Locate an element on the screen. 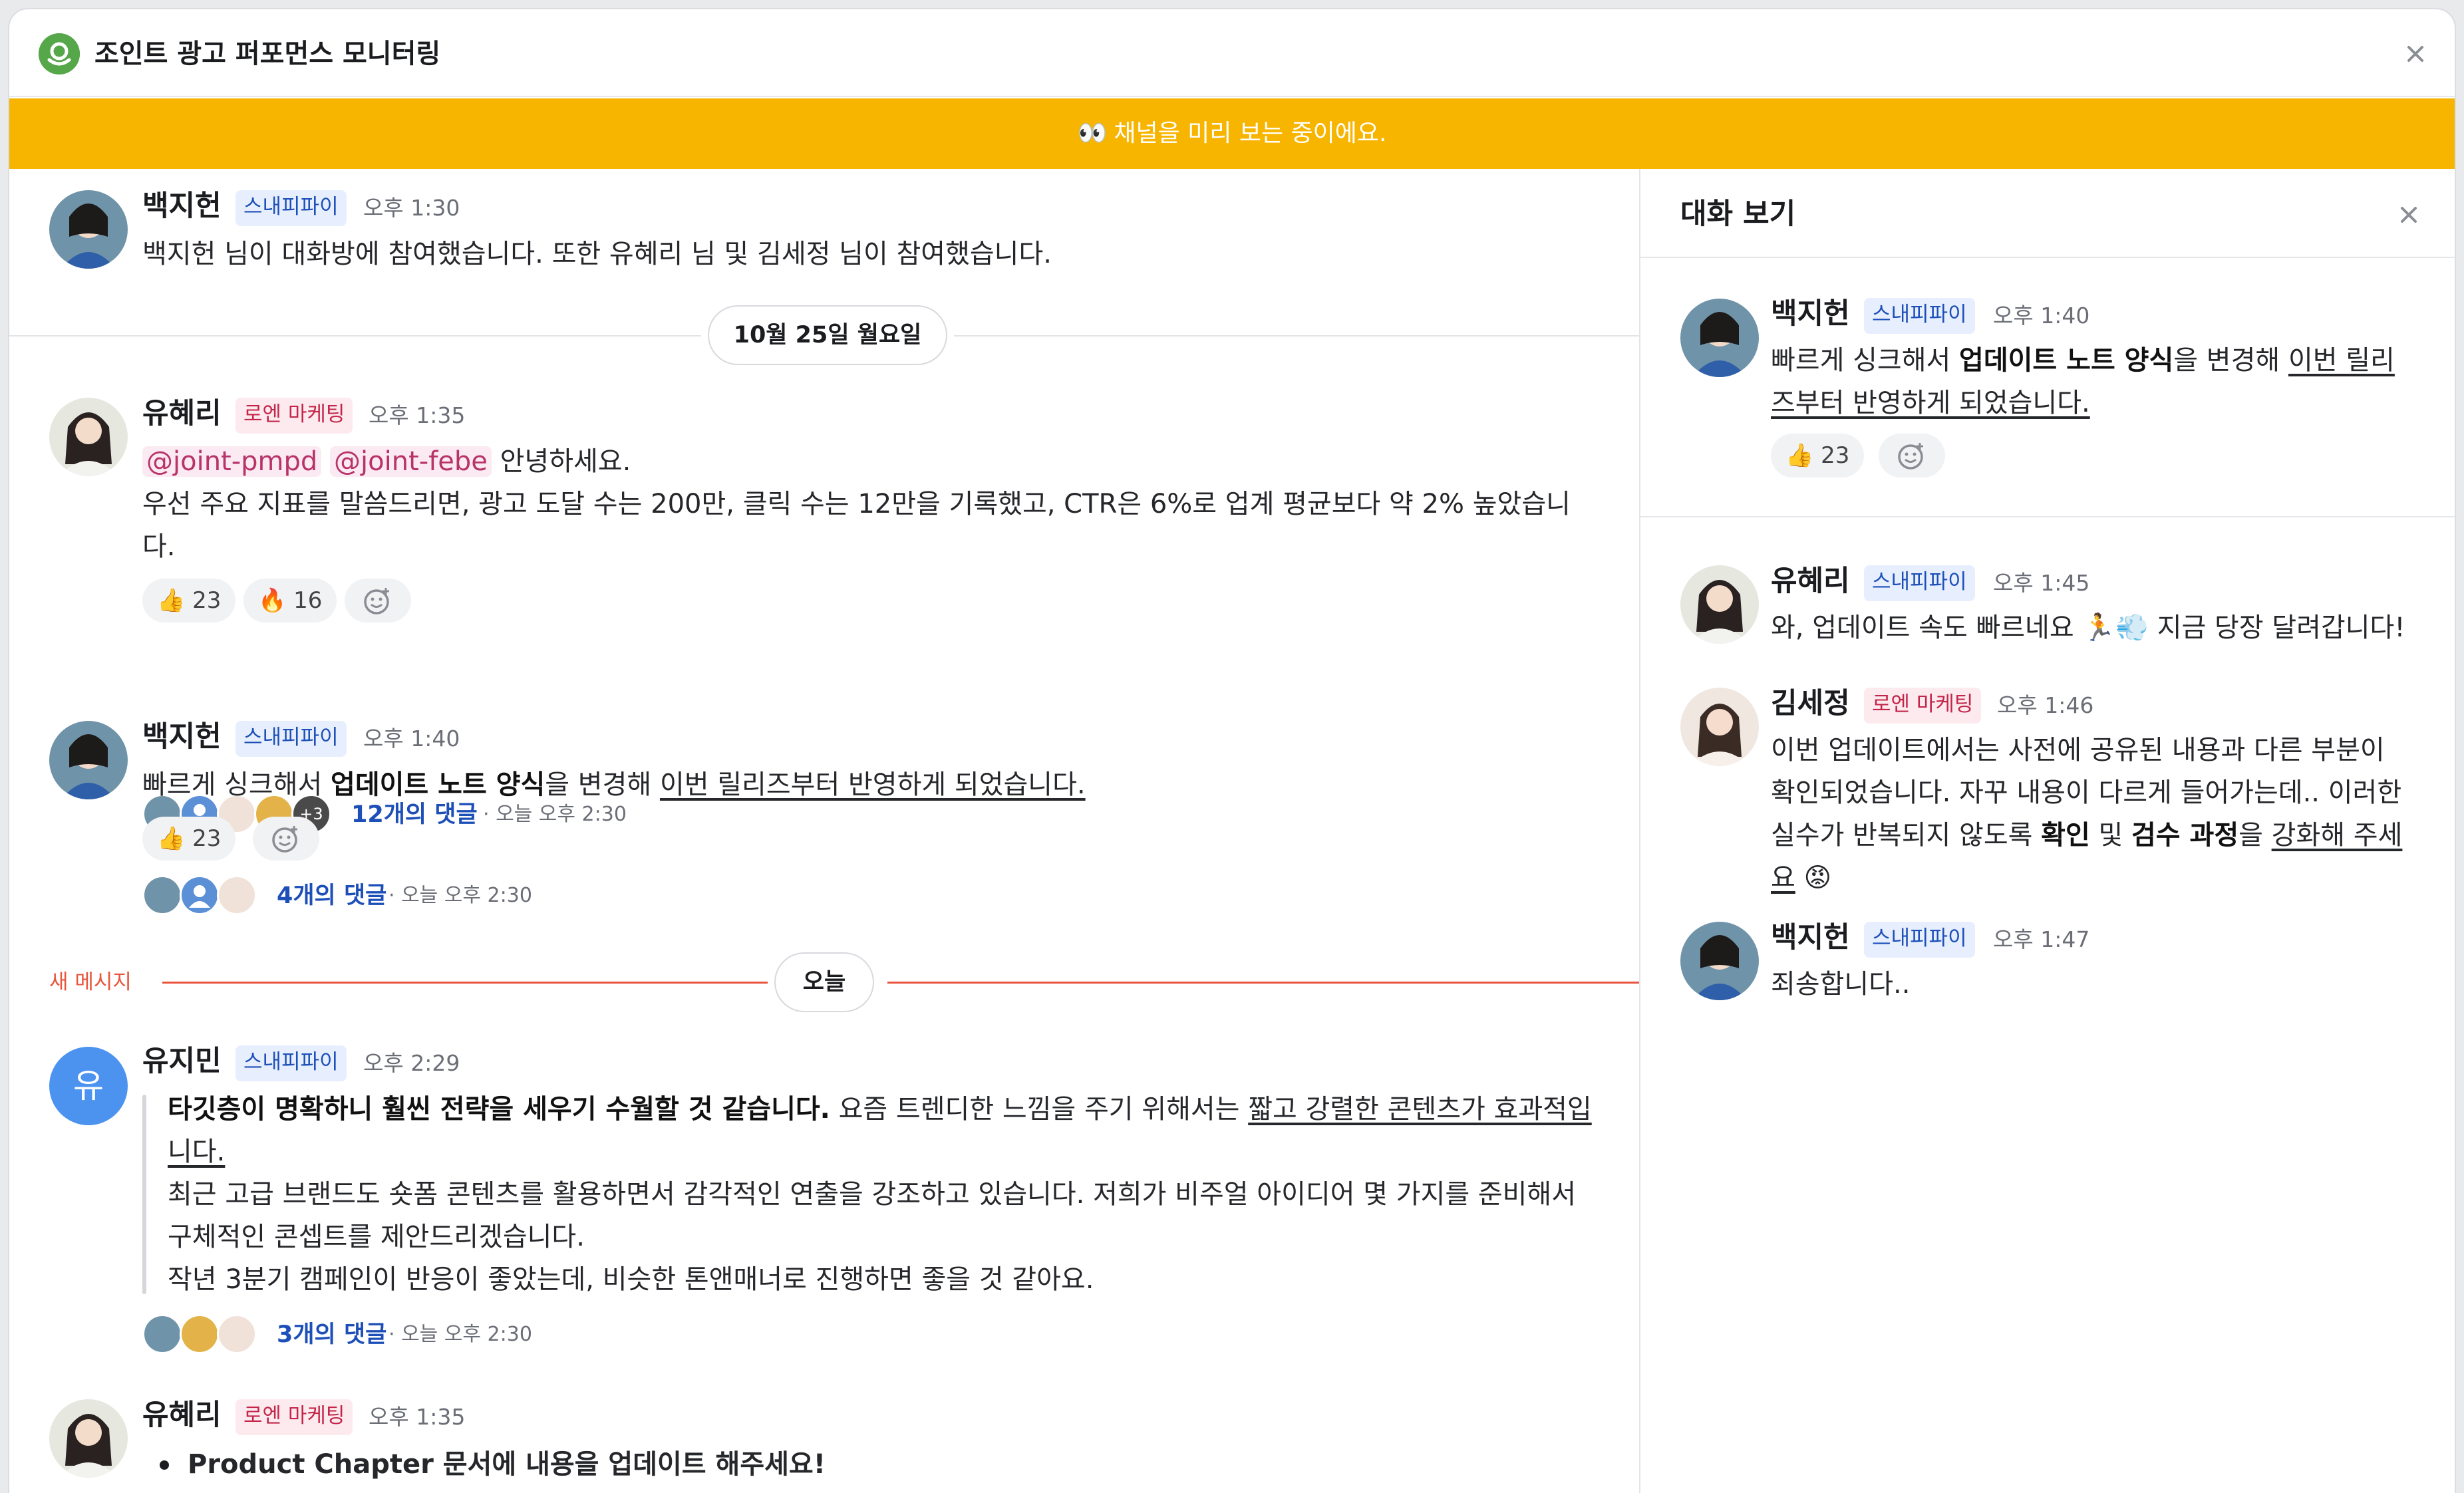  panel-divider is located at coordinates (2048, 516).